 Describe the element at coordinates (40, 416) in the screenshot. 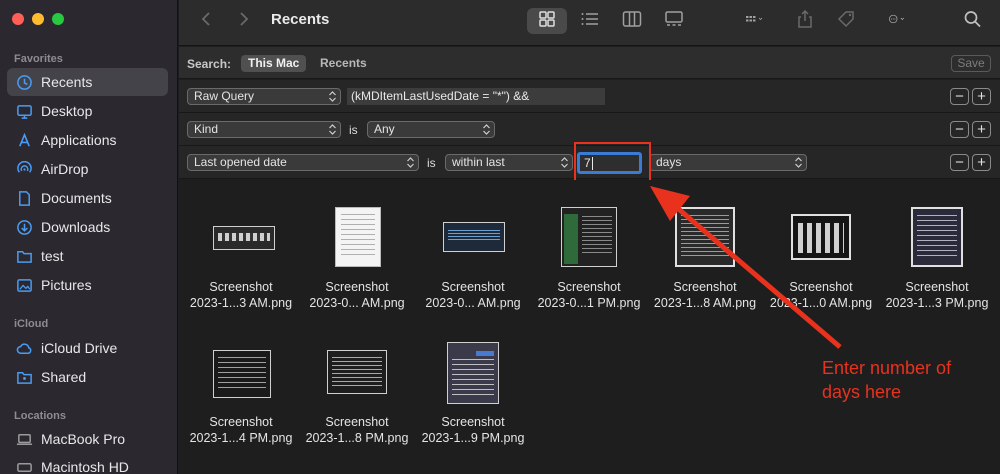

I see `sidebar-section-locations: Locations` at that location.